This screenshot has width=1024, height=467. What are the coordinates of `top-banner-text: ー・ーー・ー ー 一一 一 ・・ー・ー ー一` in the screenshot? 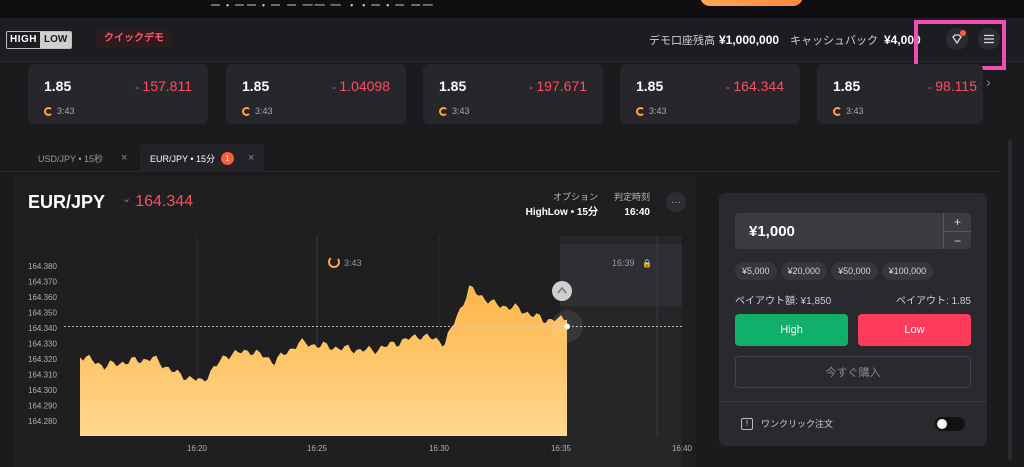 It's located at (322, 6).